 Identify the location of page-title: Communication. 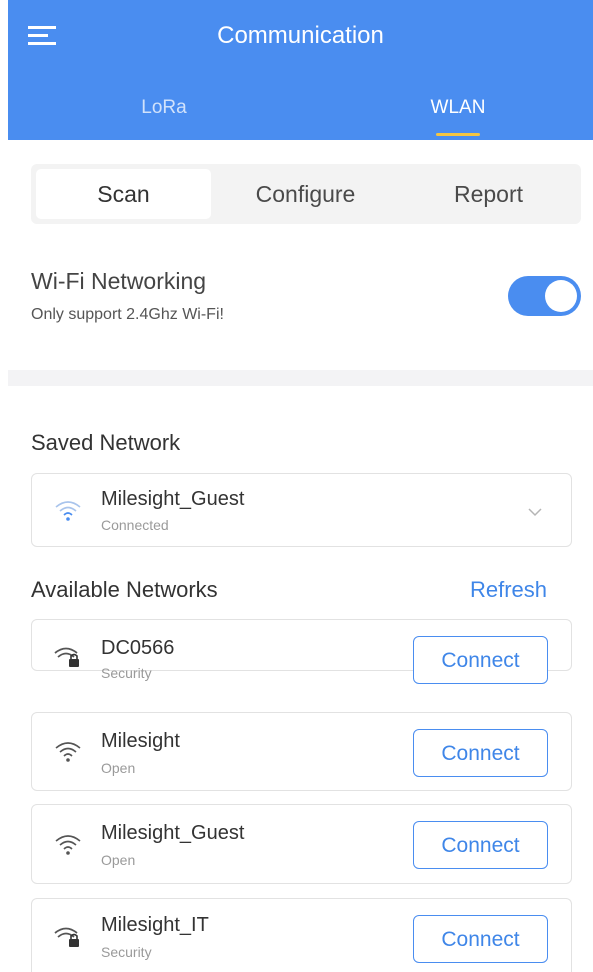
(300, 35).